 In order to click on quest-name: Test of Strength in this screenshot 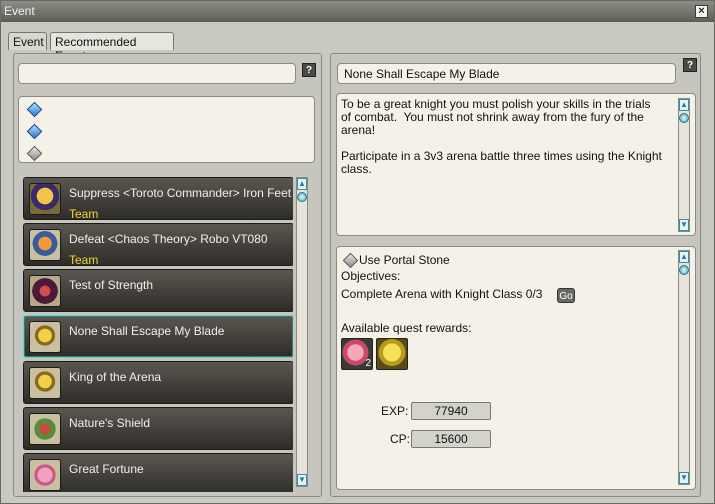, I will do `click(111, 285)`.